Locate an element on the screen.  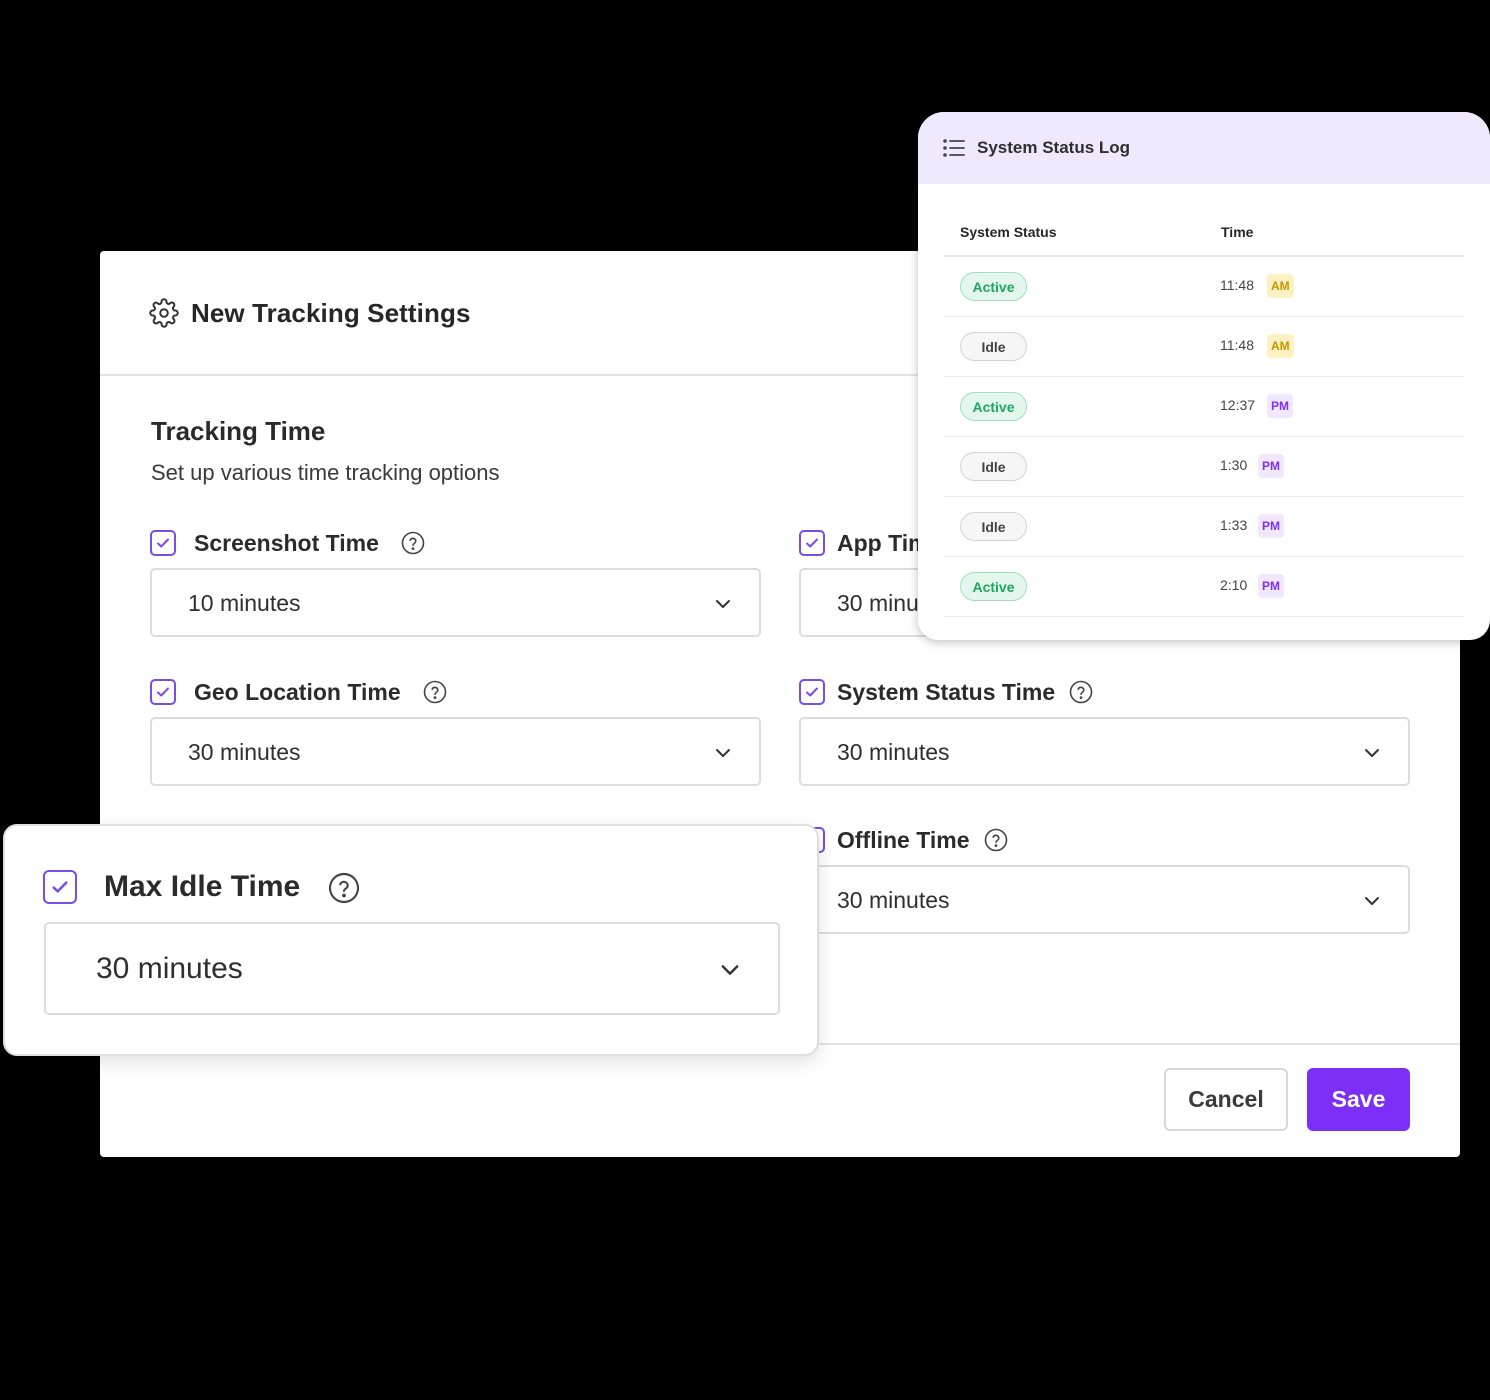
table-row: Active 12:37 PM is located at coordinates (1204, 407).